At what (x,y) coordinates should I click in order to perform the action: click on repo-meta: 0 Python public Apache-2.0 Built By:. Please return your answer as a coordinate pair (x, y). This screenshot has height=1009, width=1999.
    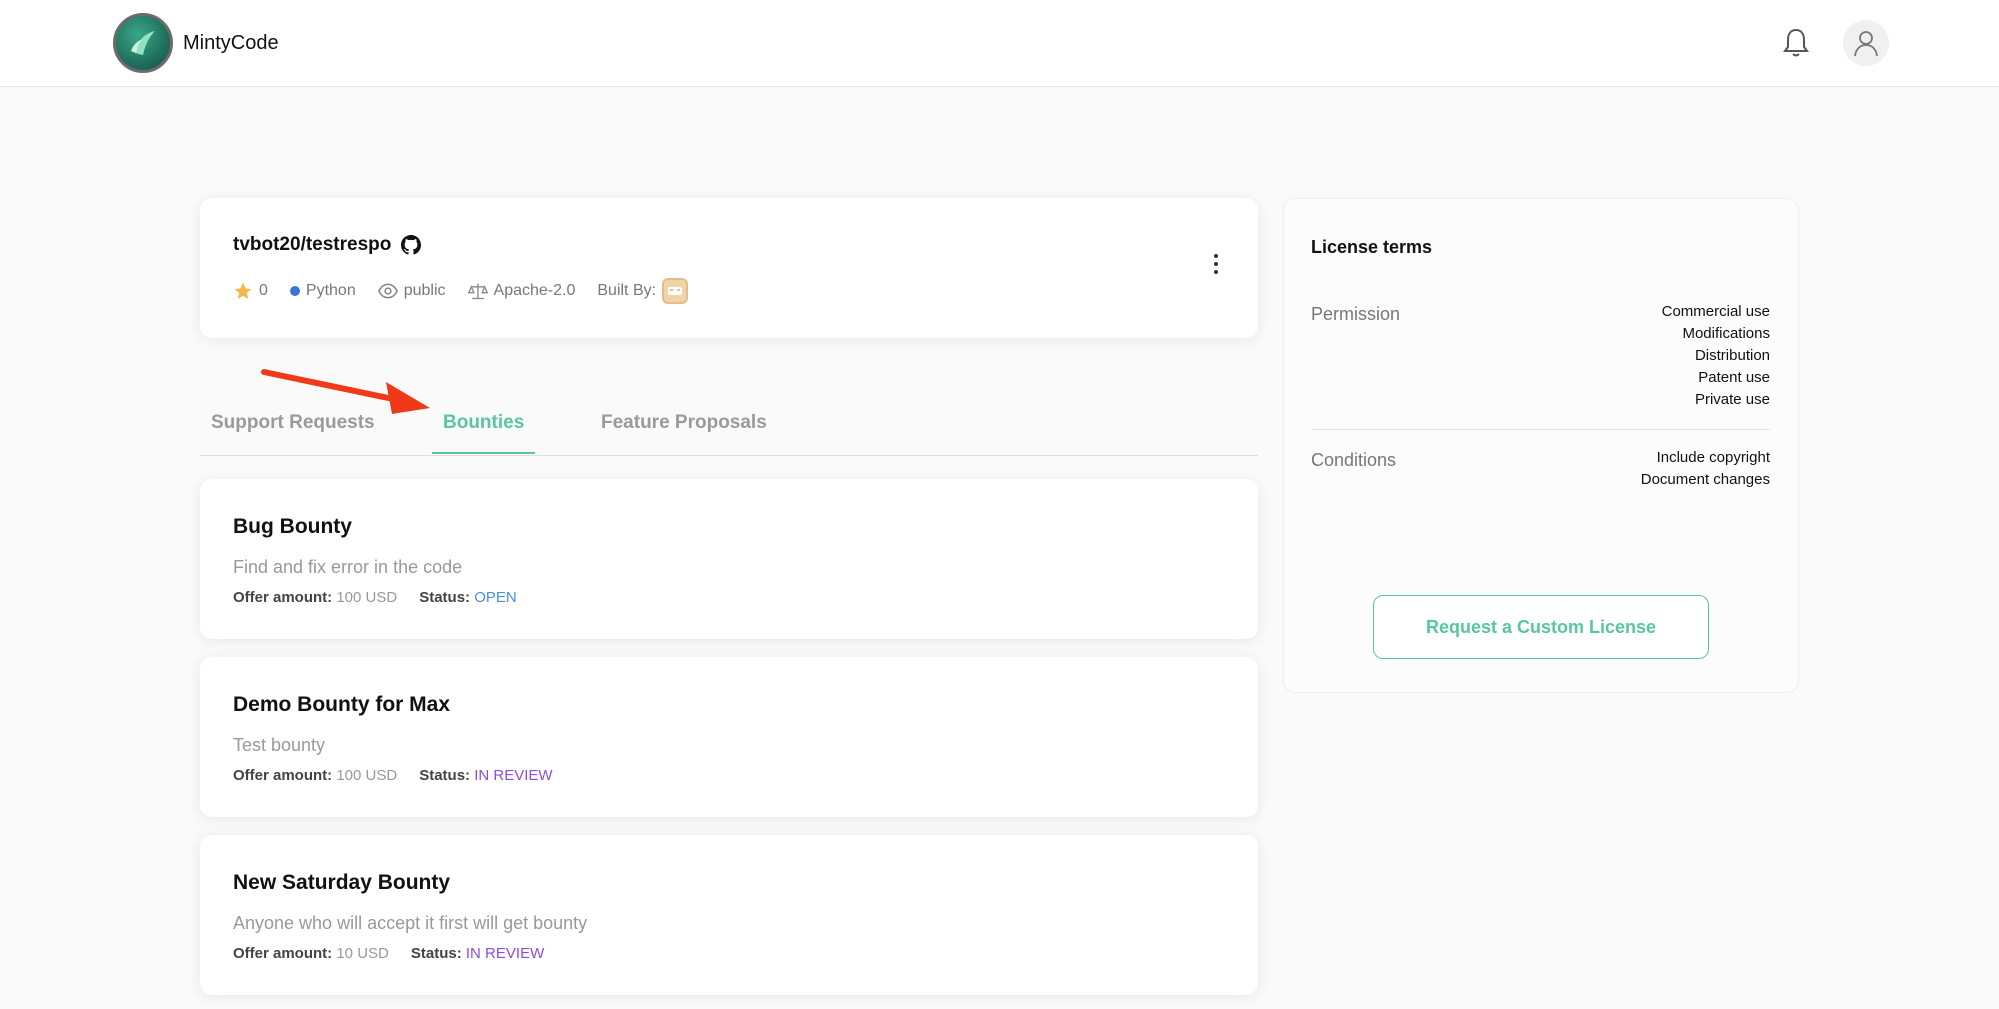
    Looking at the image, I should click on (471, 291).